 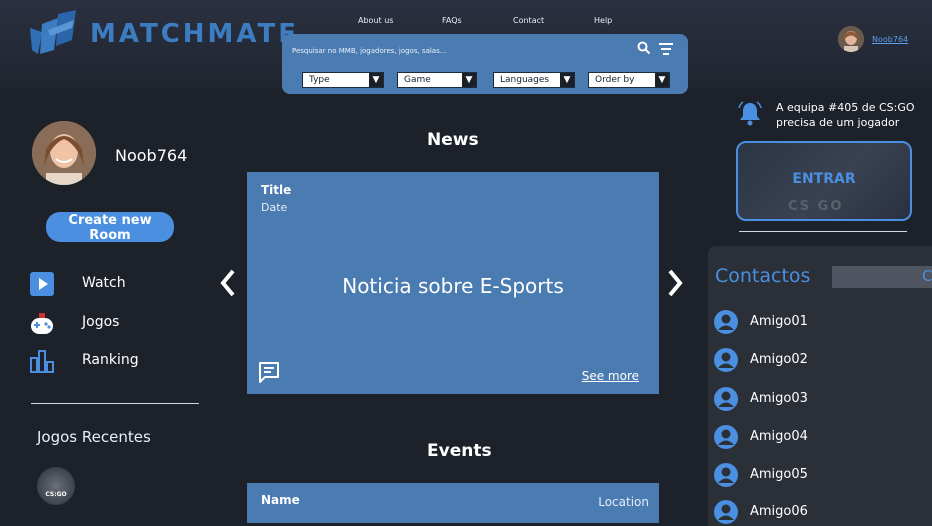 What do you see at coordinates (763, 276) in the screenshot?
I see `contacts-title: Contactos` at bounding box center [763, 276].